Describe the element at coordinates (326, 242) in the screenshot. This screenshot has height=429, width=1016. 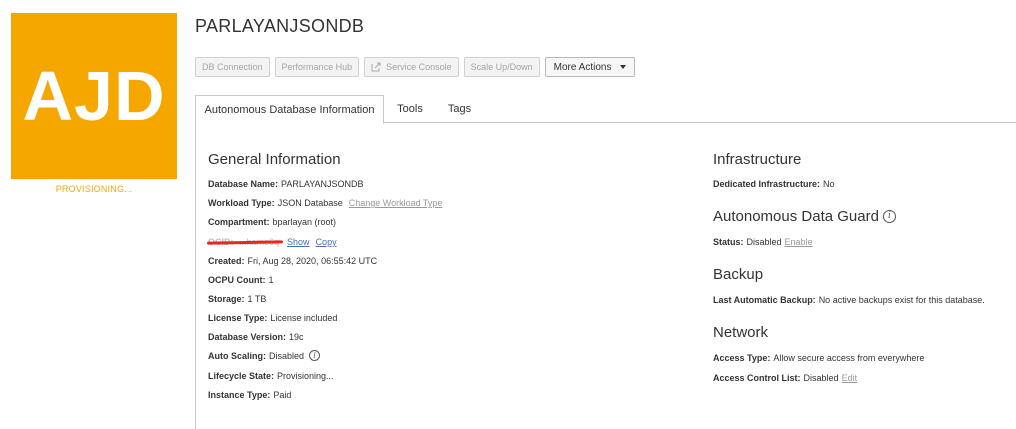
I see `ocid-copy-link: Copy` at that location.